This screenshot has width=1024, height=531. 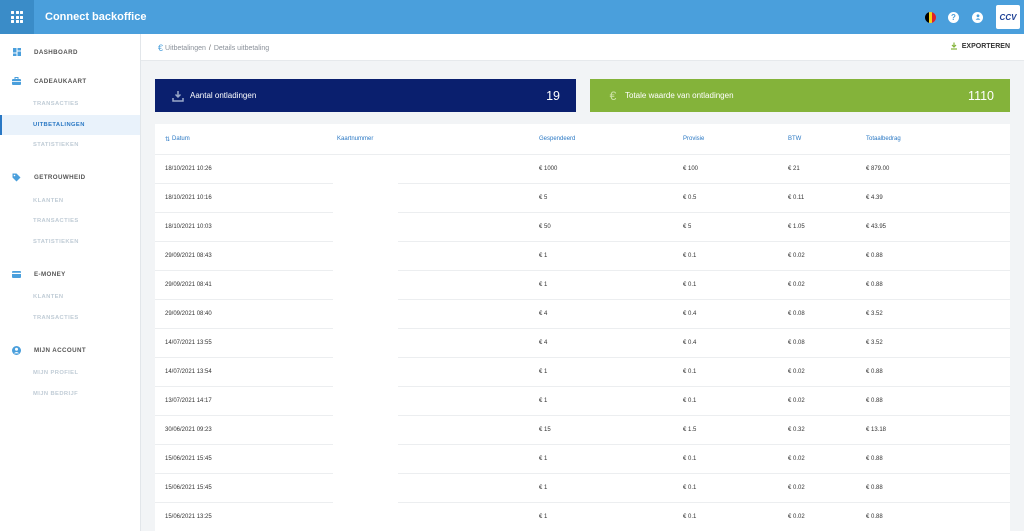 I want to click on sidebar-item-mijn-profiel: MIJN PROFIEL, so click(x=70, y=373).